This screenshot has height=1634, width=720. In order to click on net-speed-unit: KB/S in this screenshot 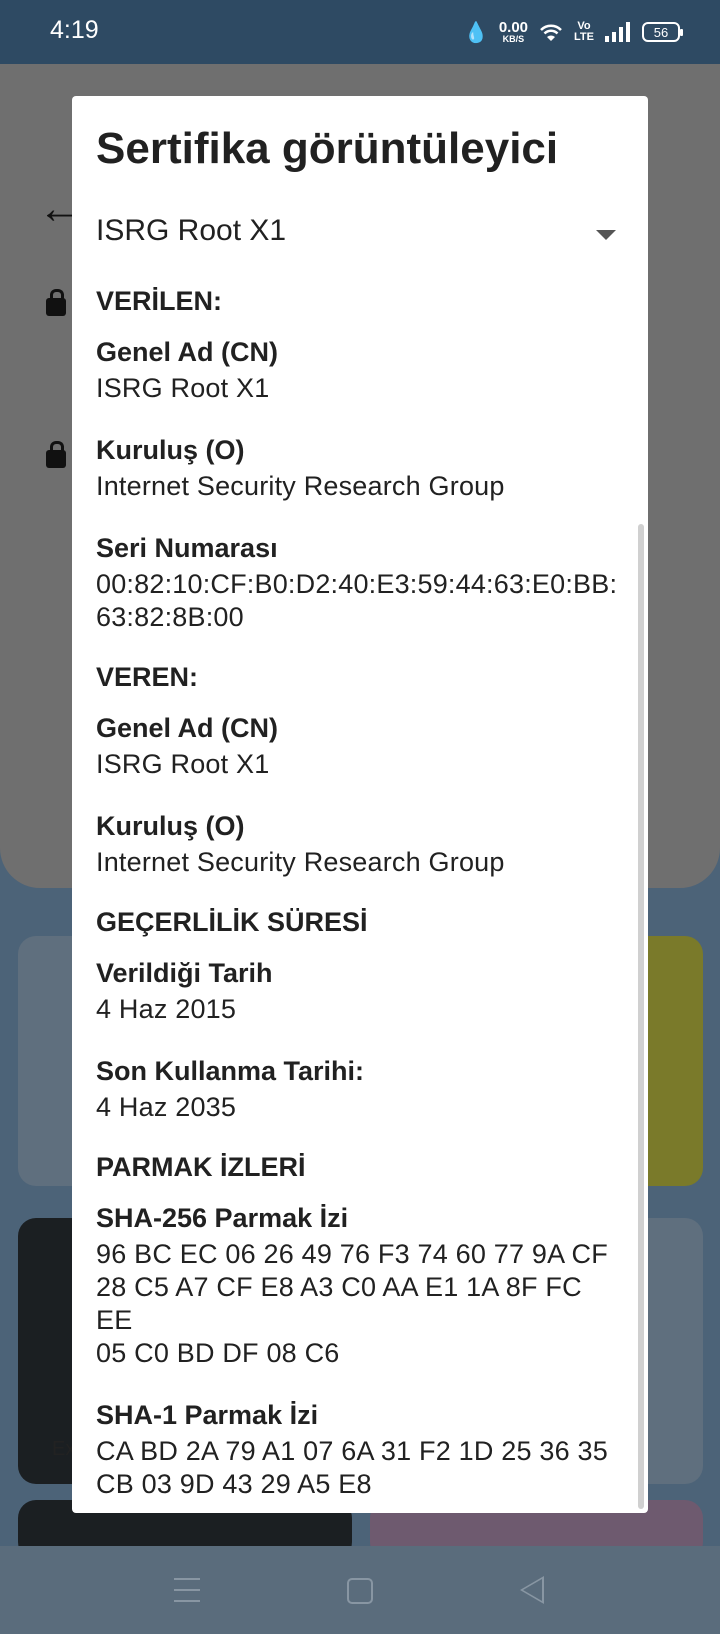, I will do `click(513, 39)`.